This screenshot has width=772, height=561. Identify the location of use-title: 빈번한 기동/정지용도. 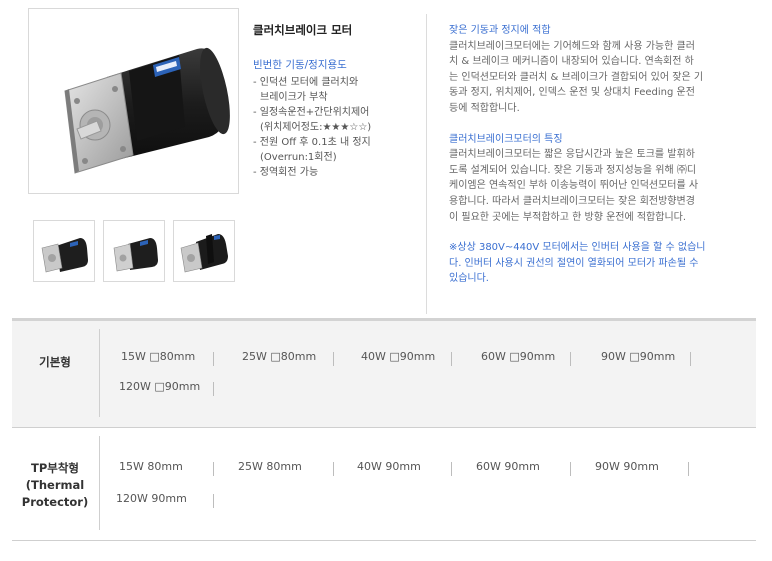
(300, 65).